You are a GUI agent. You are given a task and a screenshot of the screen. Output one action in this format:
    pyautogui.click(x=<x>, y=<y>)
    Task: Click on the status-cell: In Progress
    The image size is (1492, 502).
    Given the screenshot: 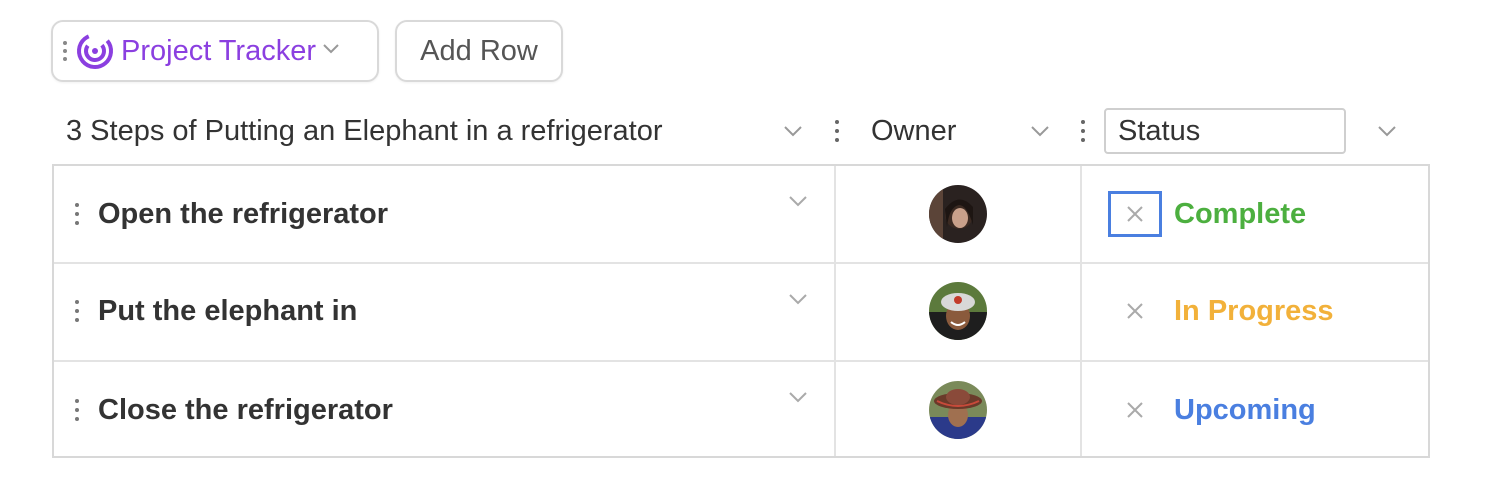 What is the action you would take?
    pyautogui.click(x=1255, y=311)
    